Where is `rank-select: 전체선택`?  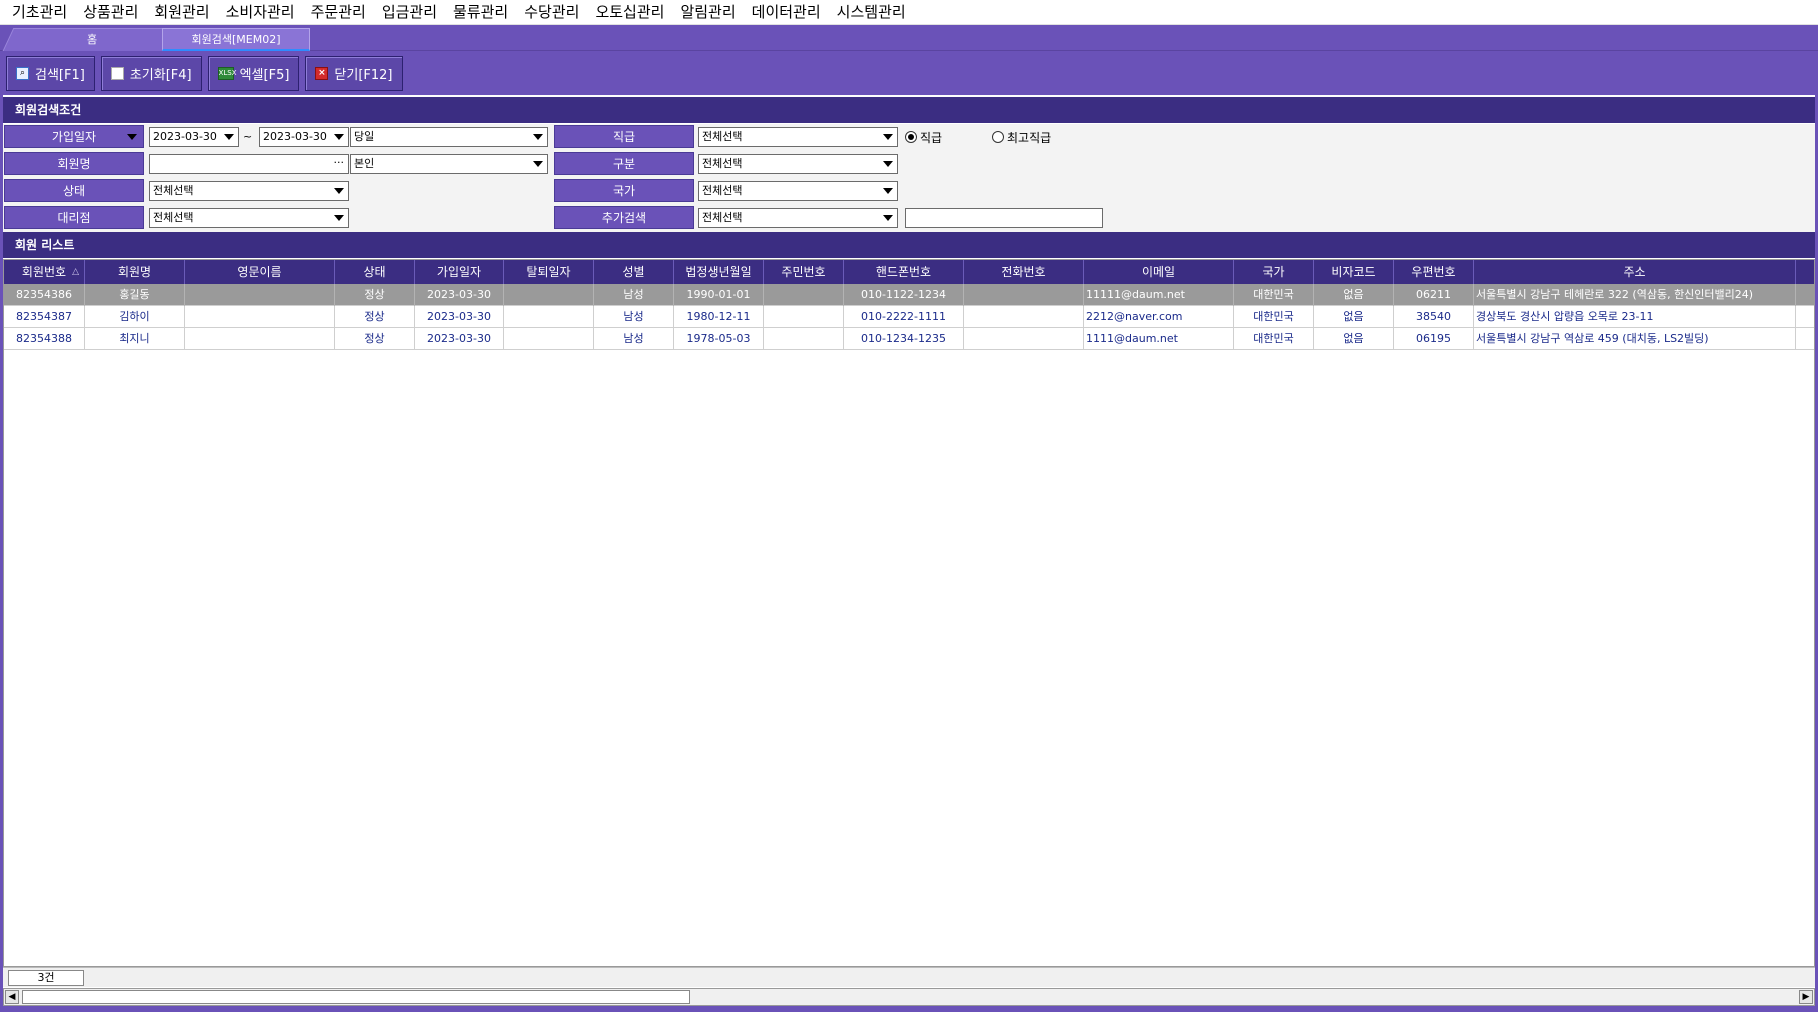 rank-select: 전체선택 is located at coordinates (798, 137).